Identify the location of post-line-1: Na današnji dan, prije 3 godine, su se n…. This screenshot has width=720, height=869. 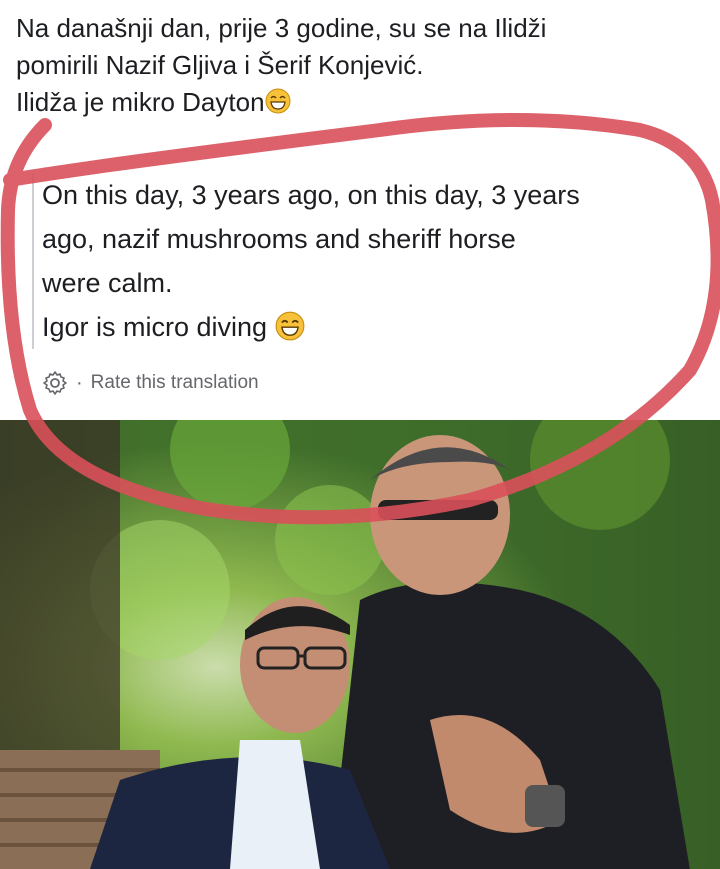
(281, 28).